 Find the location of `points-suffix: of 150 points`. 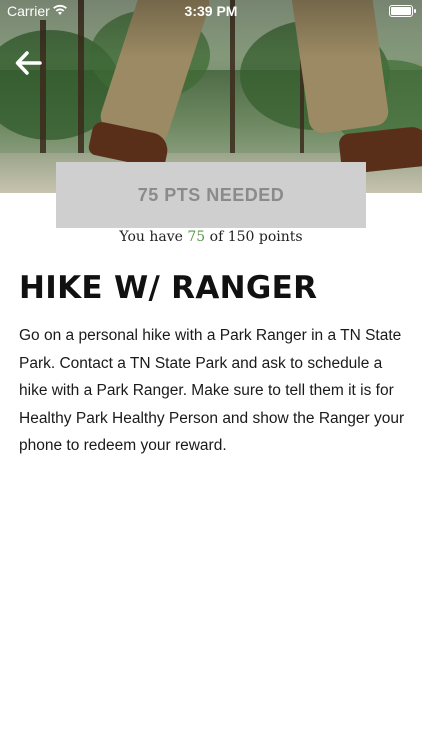

points-suffix: of 150 points is located at coordinates (256, 237).